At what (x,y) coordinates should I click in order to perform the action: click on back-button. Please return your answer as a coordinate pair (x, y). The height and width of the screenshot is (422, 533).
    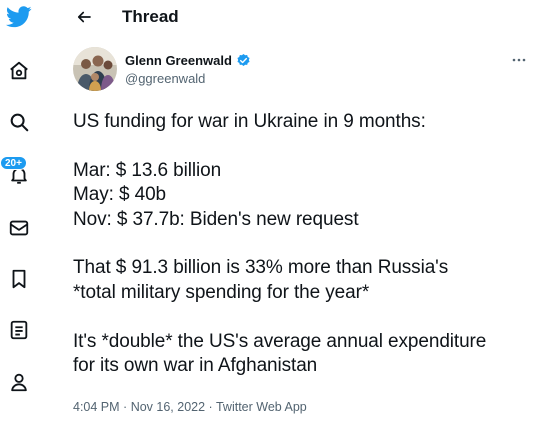
    Looking at the image, I should click on (84, 17).